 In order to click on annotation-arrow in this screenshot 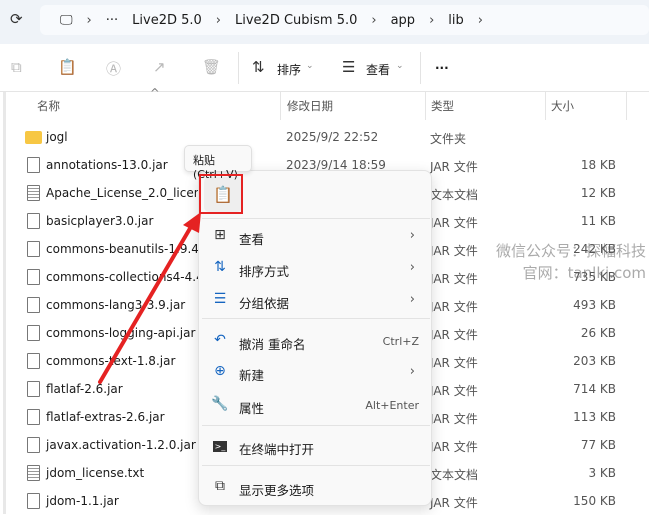, I will do `click(149, 298)`.